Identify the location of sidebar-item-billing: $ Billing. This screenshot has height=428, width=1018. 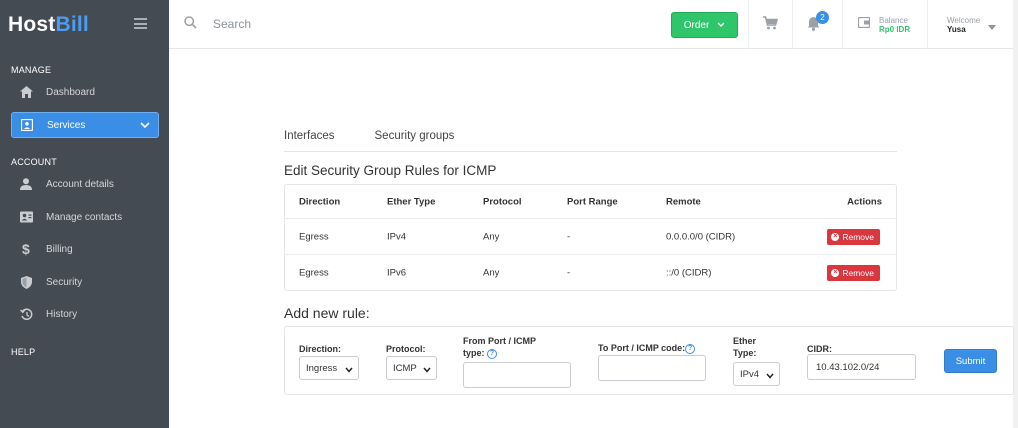
(85, 249).